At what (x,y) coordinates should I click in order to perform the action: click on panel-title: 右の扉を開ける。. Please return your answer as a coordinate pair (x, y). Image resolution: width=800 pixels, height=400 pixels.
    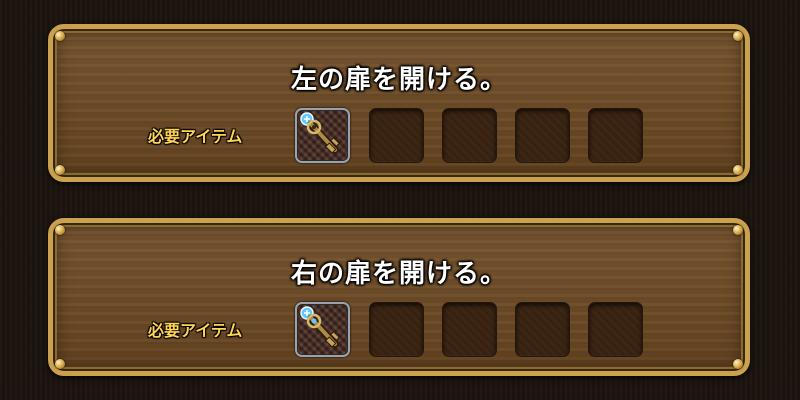
    Looking at the image, I should click on (398, 274).